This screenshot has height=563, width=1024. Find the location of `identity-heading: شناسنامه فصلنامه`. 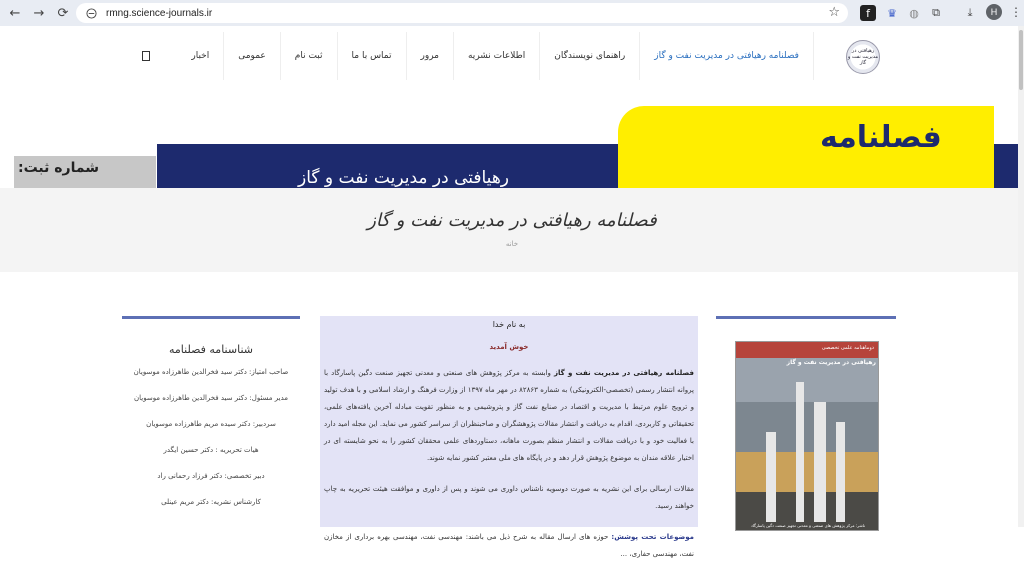

identity-heading: شناسنامه فصلنامه is located at coordinates (211, 349).